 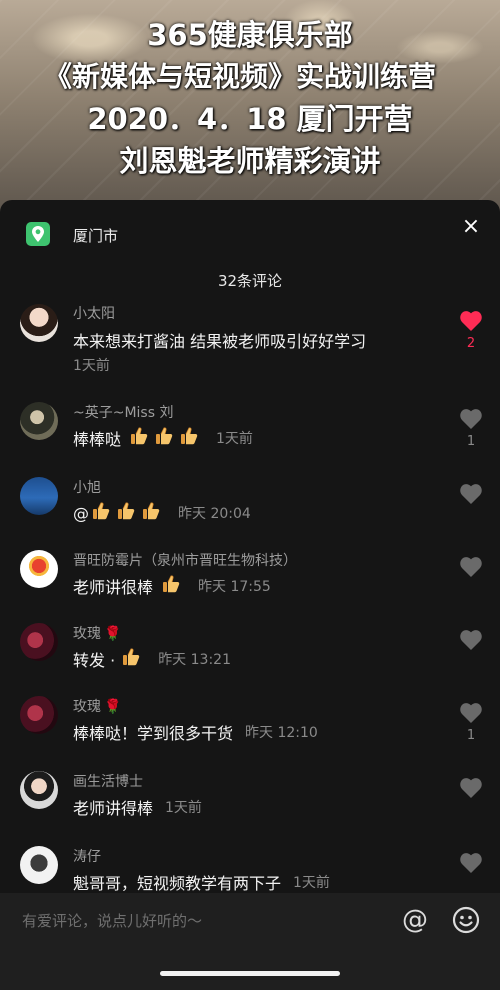 I want to click on like-button: 2, so click(x=471, y=330).